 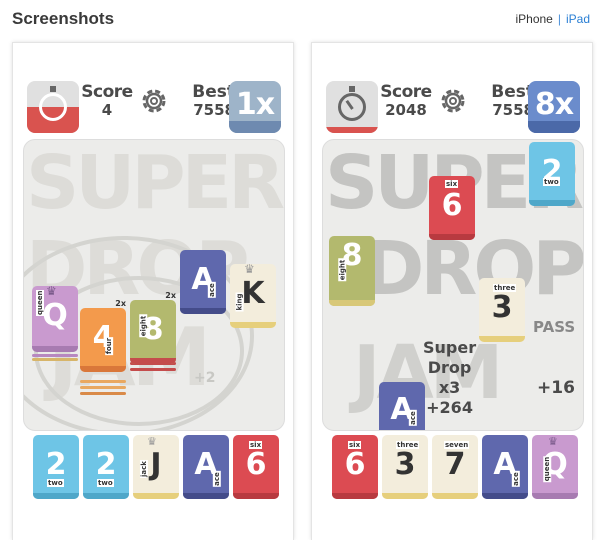 What do you see at coordinates (449, 367) in the screenshot?
I see `combo-line: Drop` at bounding box center [449, 367].